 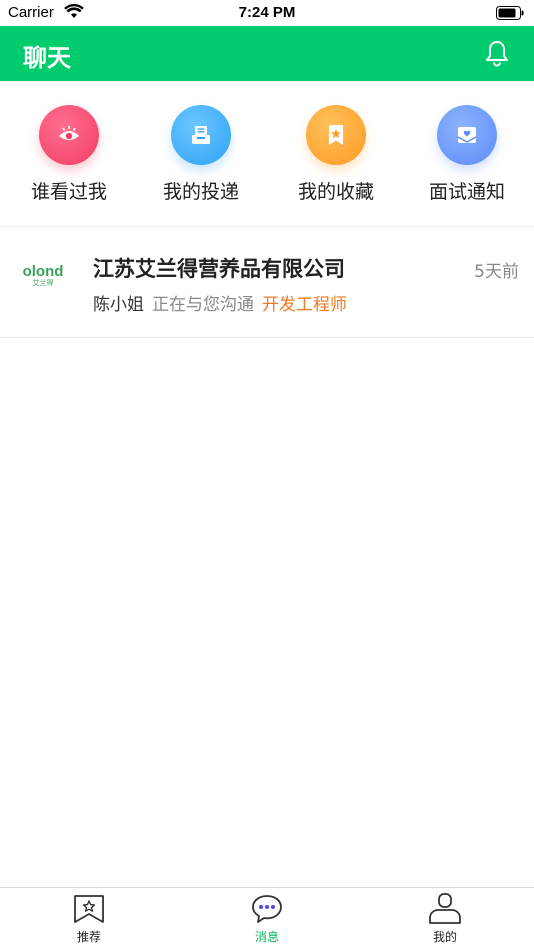 What do you see at coordinates (445, 908) in the screenshot?
I see `user-icon` at bounding box center [445, 908].